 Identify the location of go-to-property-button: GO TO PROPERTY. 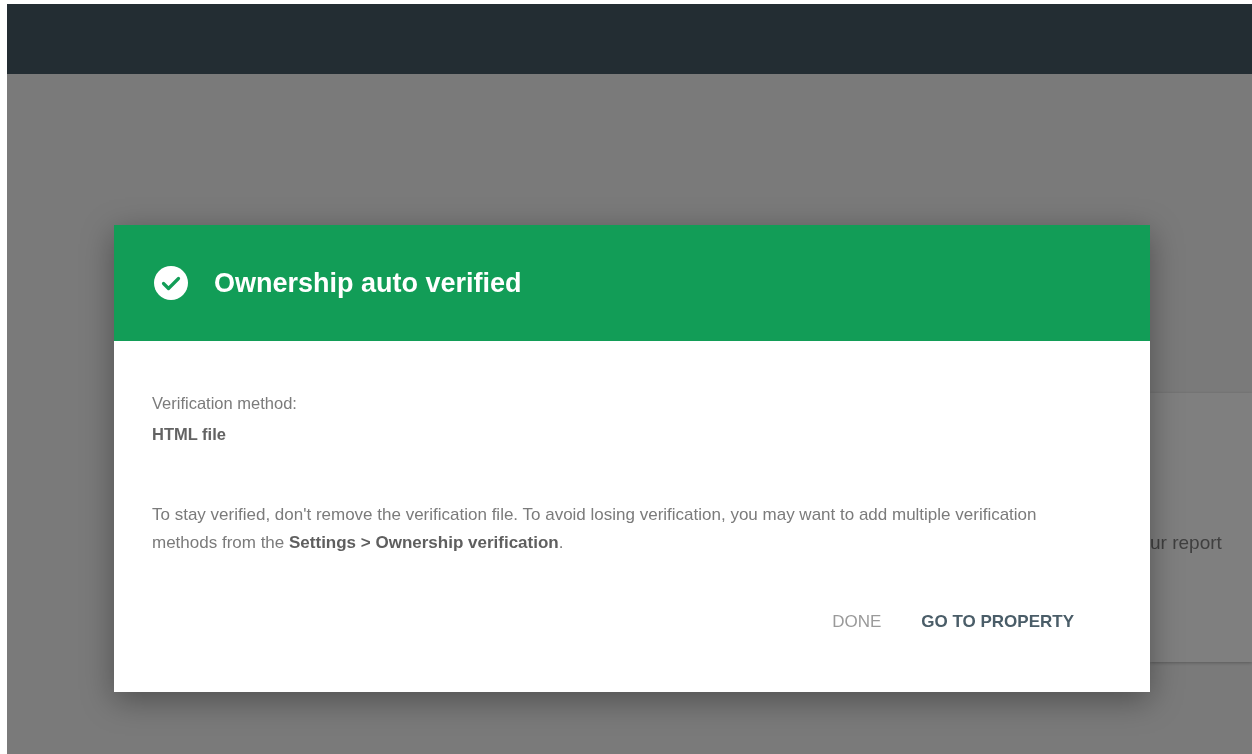
(997, 621).